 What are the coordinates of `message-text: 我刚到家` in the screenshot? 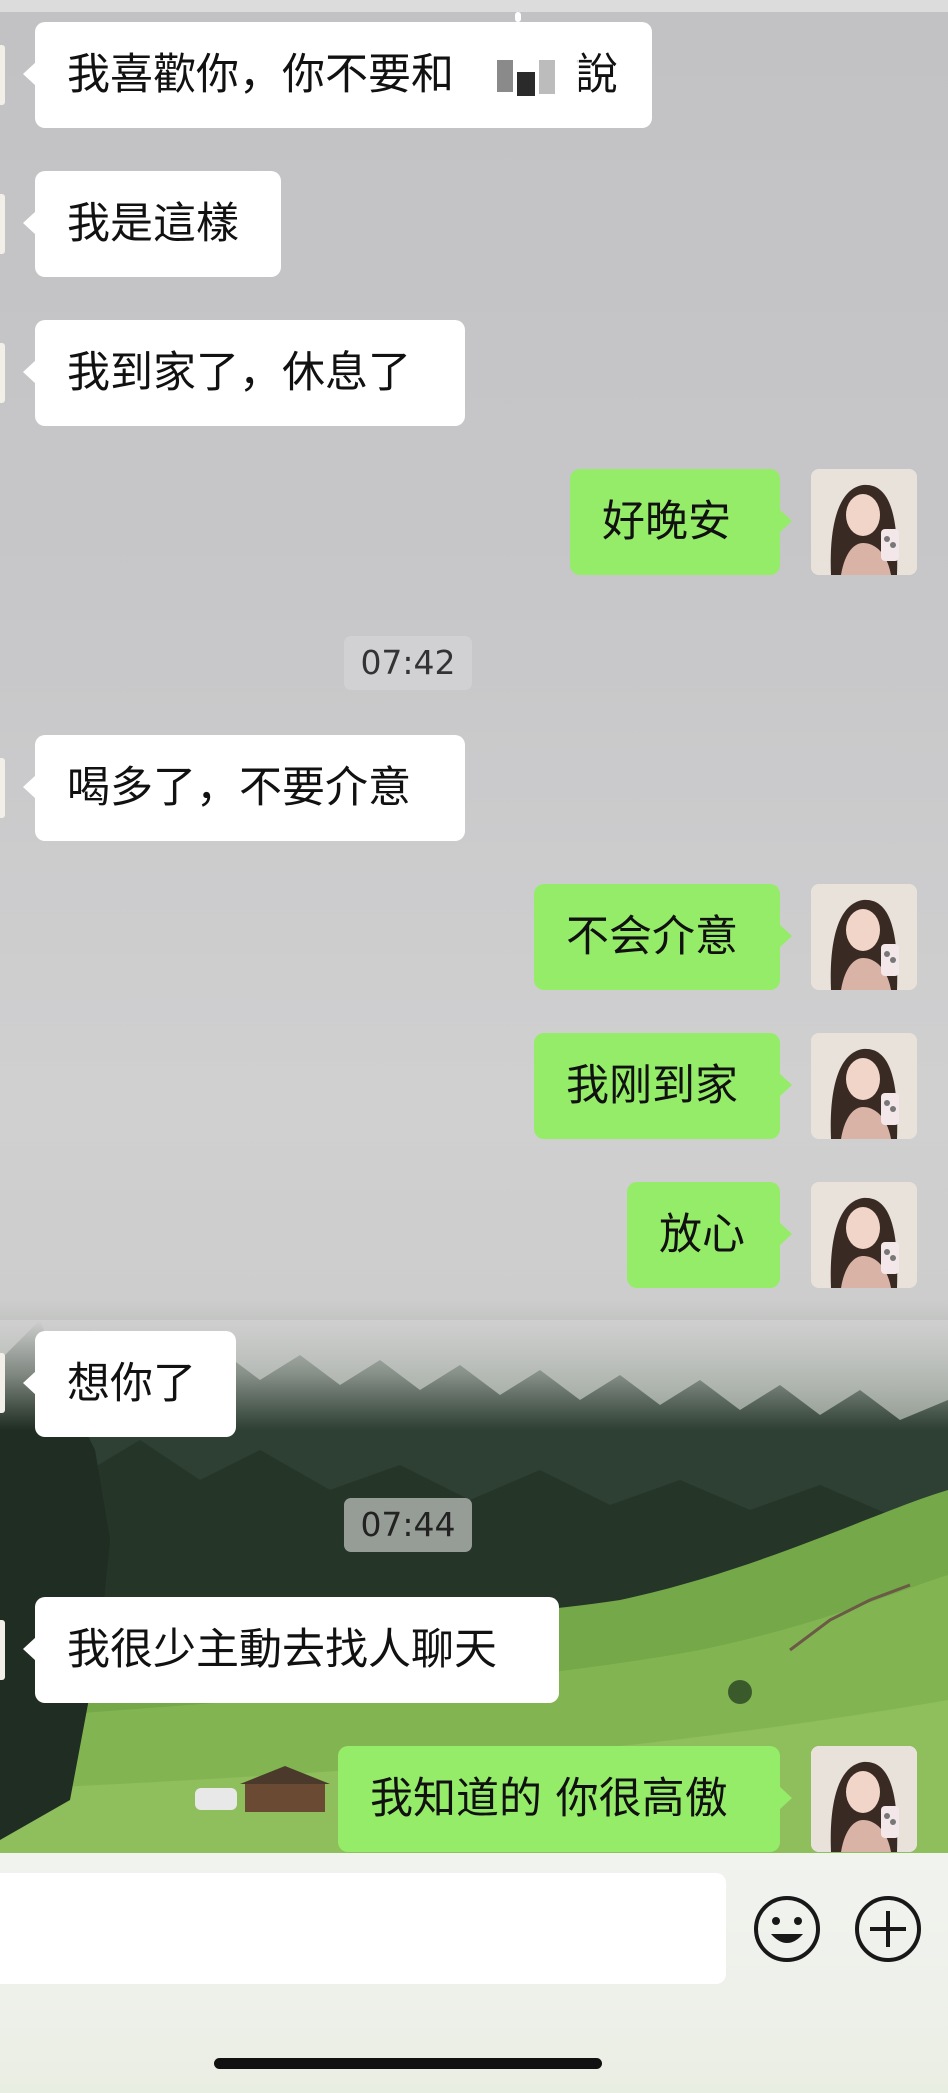 It's located at (652, 1086).